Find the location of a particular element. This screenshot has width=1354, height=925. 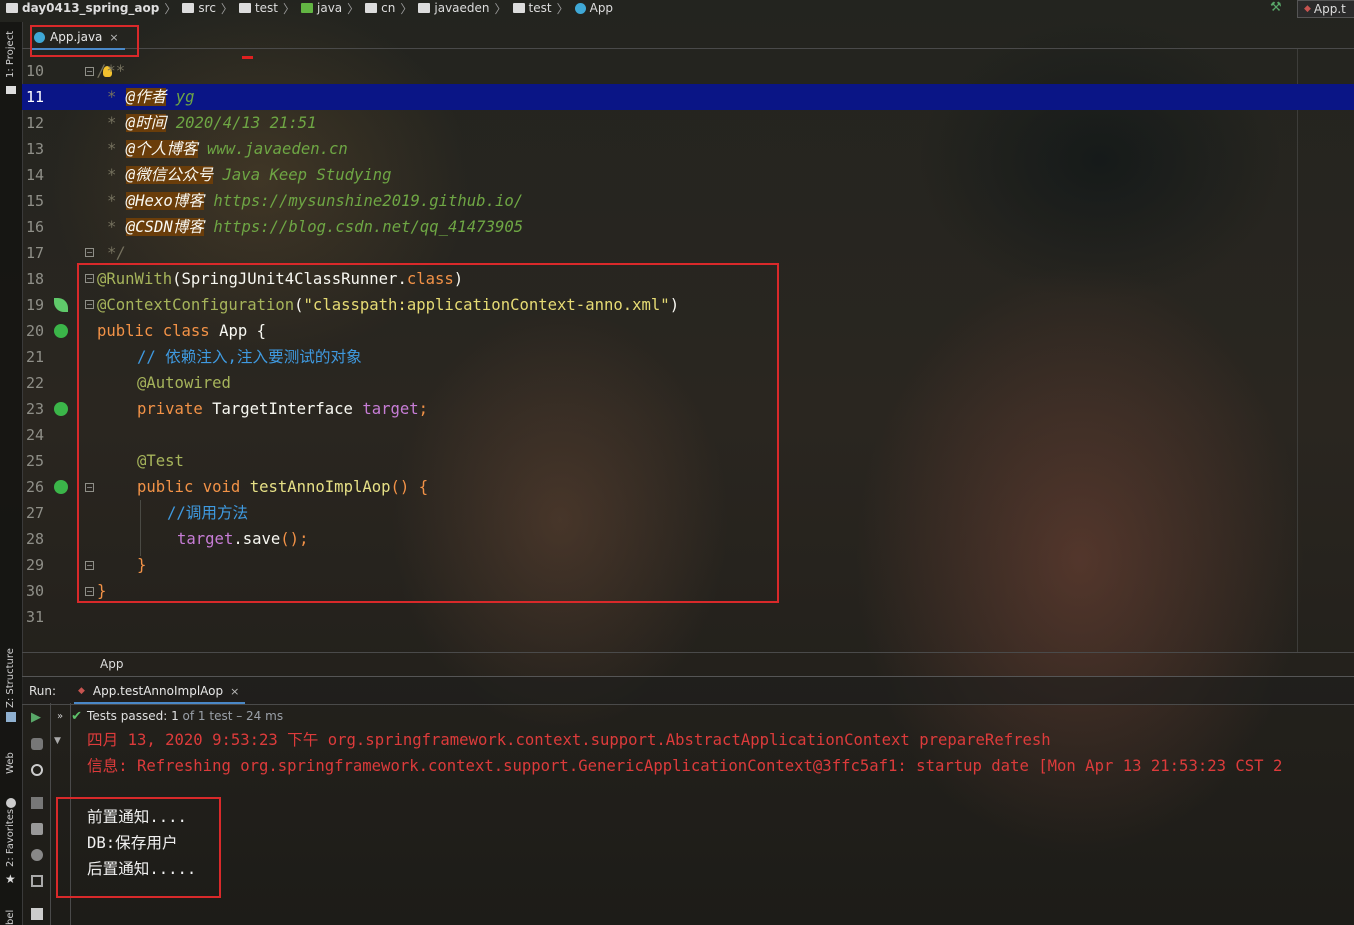

bookmark-tool-button: bel is located at coordinates (10, 917).